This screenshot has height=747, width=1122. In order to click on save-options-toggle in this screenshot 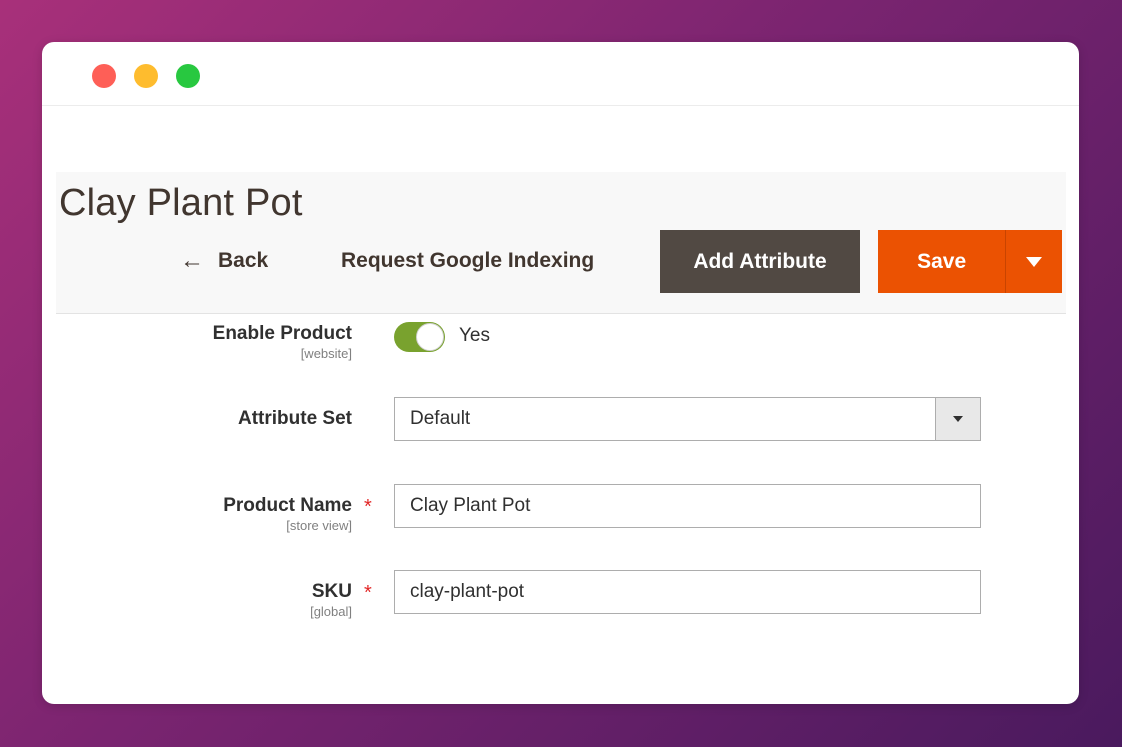, I will do `click(1033, 261)`.